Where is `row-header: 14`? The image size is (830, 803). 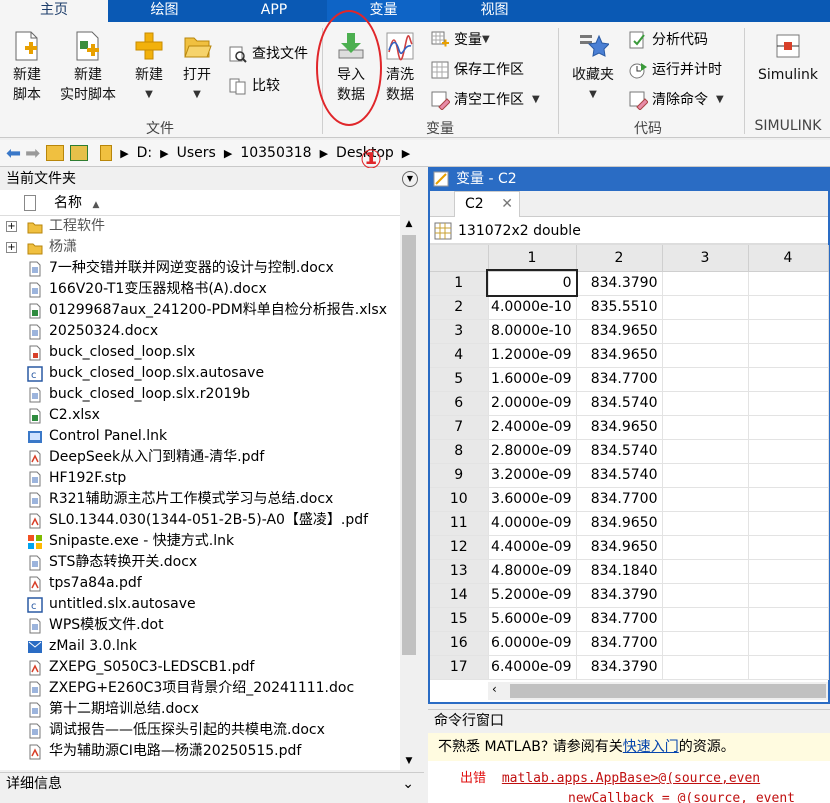 row-header: 14 is located at coordinates (459, 595).